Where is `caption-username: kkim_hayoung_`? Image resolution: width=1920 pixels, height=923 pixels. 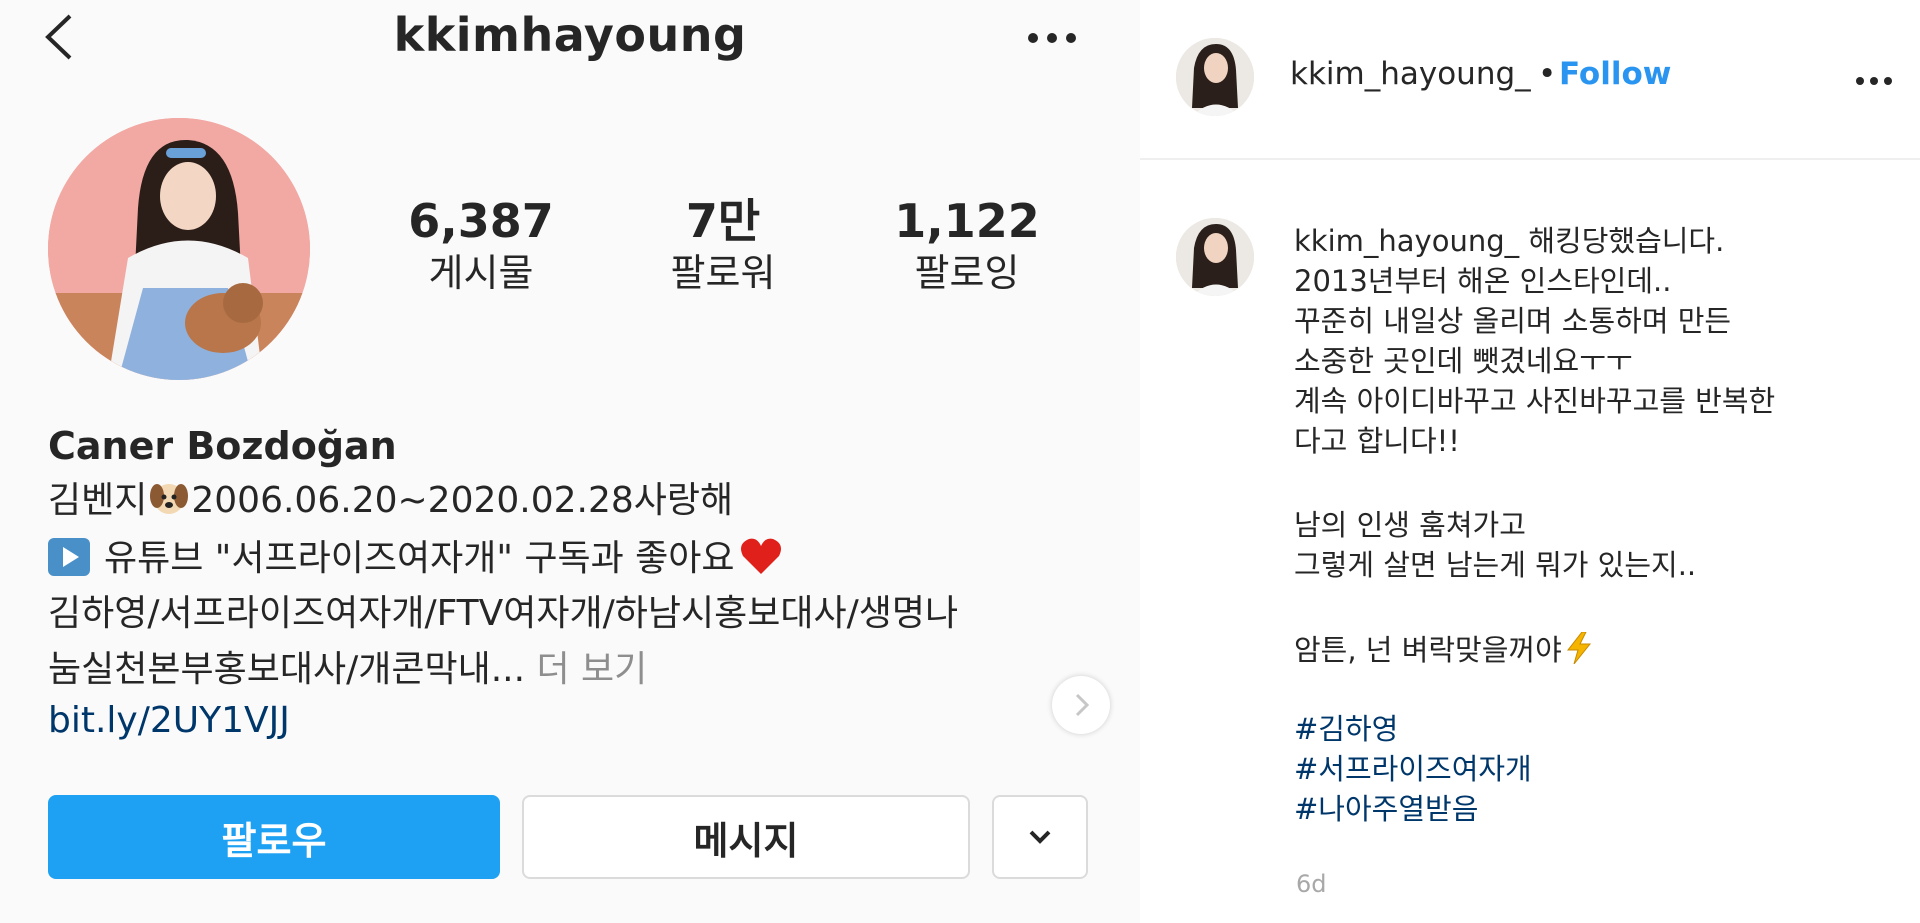 caption-username: kkim_hayoung_ is located at coordinates (1406, 241).